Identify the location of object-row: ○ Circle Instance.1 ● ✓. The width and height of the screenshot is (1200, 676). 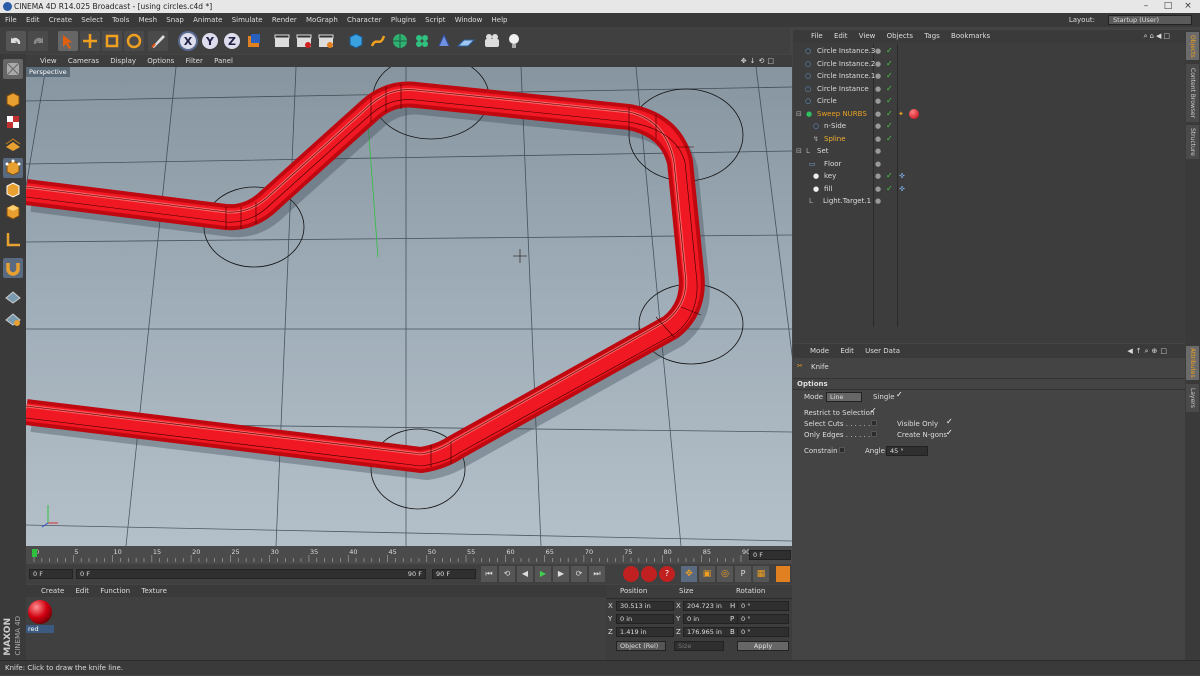
(989, 76).